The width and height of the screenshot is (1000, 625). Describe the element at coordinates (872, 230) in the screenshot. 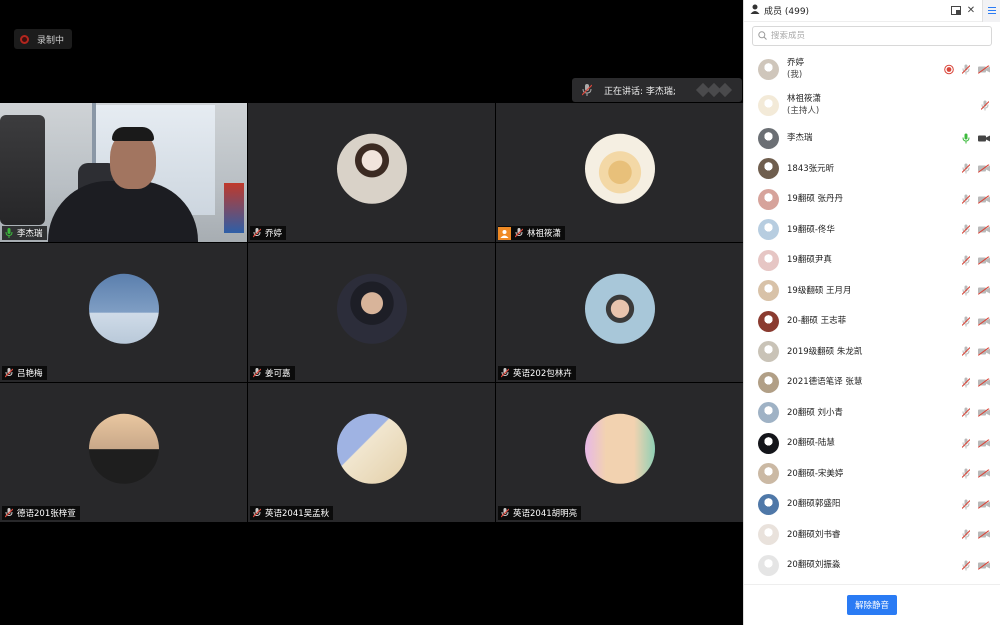

I see `member-row: 19翻硕-佟华` at that location.